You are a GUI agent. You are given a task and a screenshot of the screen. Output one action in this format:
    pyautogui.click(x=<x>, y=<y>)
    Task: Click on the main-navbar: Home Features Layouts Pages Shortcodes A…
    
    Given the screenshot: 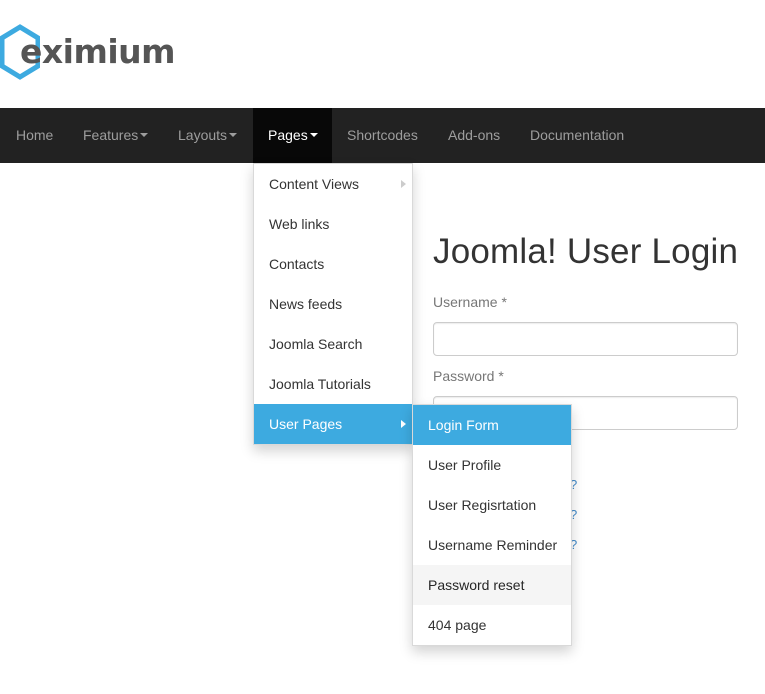 What is the action you would take?
    pyautogui.click(x=382, y=135)
    